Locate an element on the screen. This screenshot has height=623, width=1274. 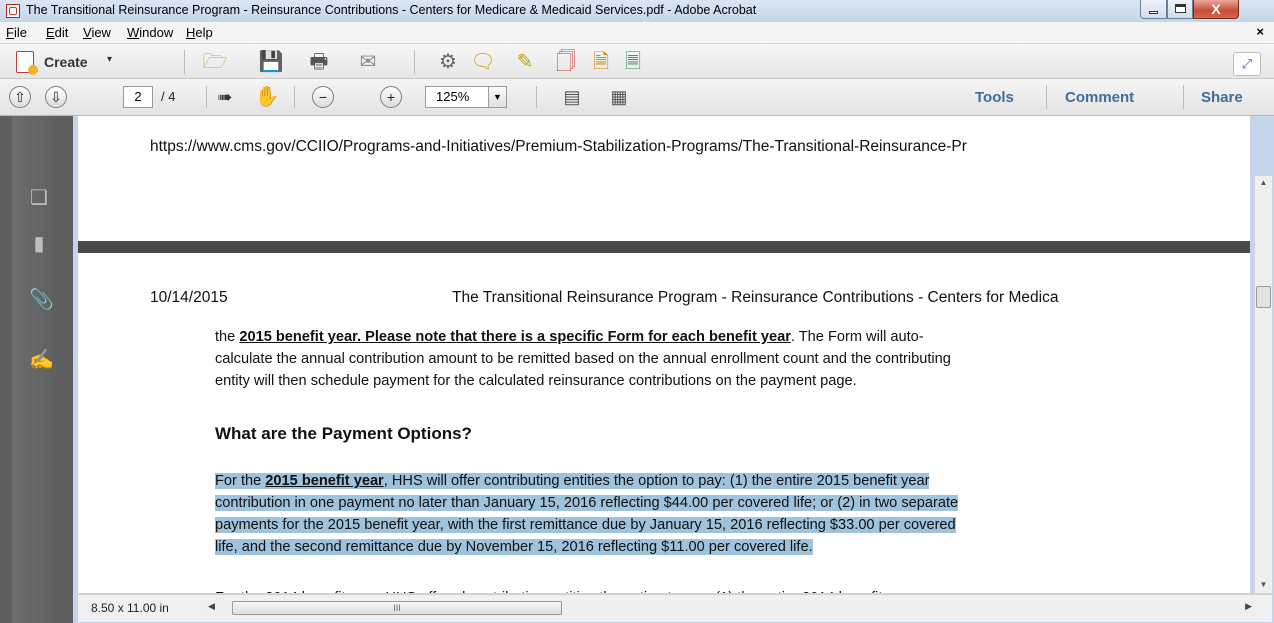
close-window-button: X is located at coordinates (1216, 9).